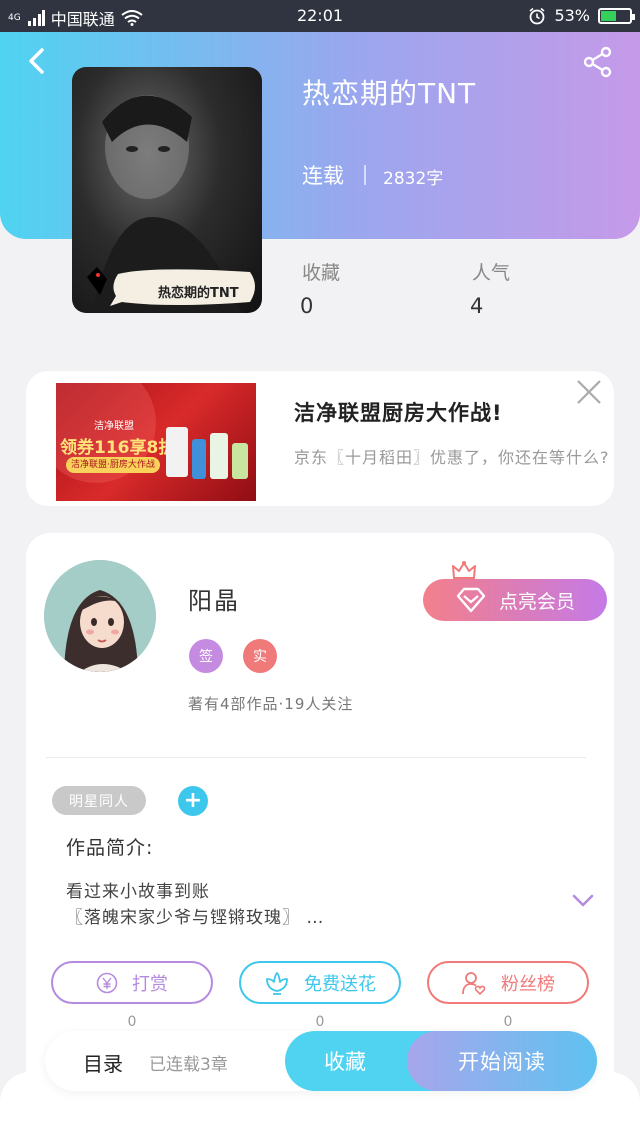  Describe the element at coordinates (608, 15) in the screenshot. I see `battery-level` at that location.